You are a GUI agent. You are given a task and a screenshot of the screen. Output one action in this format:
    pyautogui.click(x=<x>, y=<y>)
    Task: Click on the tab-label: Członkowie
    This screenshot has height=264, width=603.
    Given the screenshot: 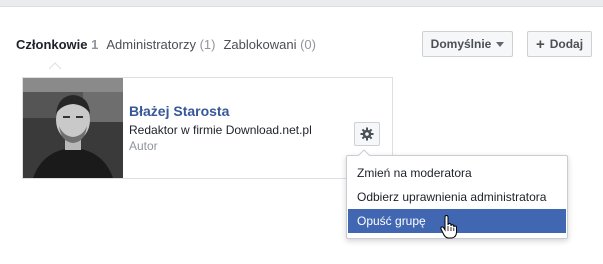 What is the action you would take?
    pyautogui.click(x=52, y=44)
    